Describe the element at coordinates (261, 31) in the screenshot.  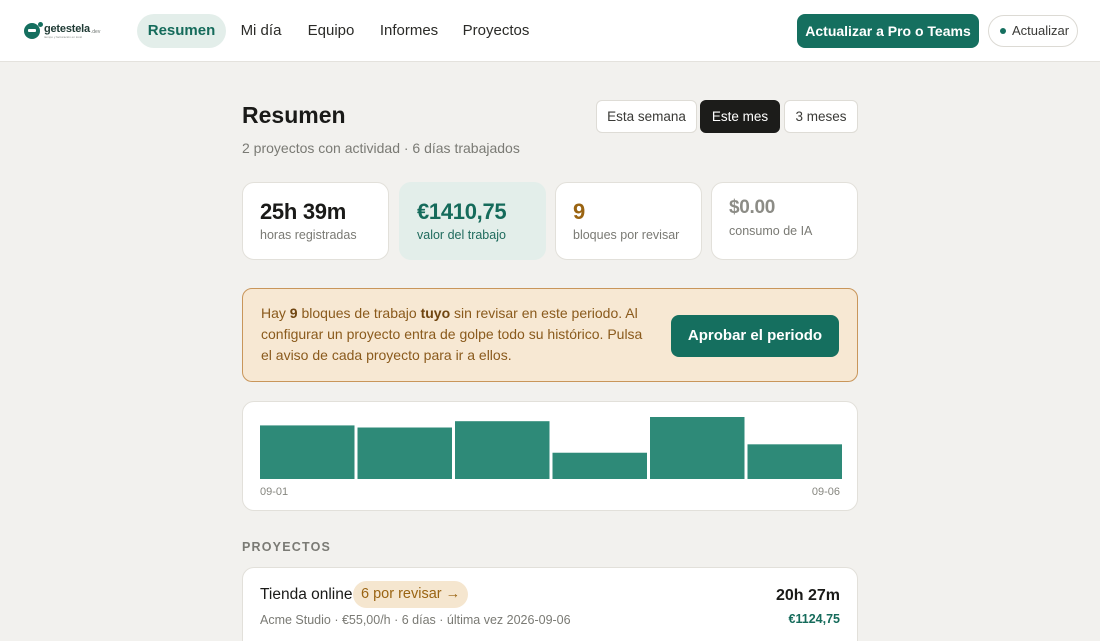
I see `nav-item-mi-dia: Mi día` at that location.